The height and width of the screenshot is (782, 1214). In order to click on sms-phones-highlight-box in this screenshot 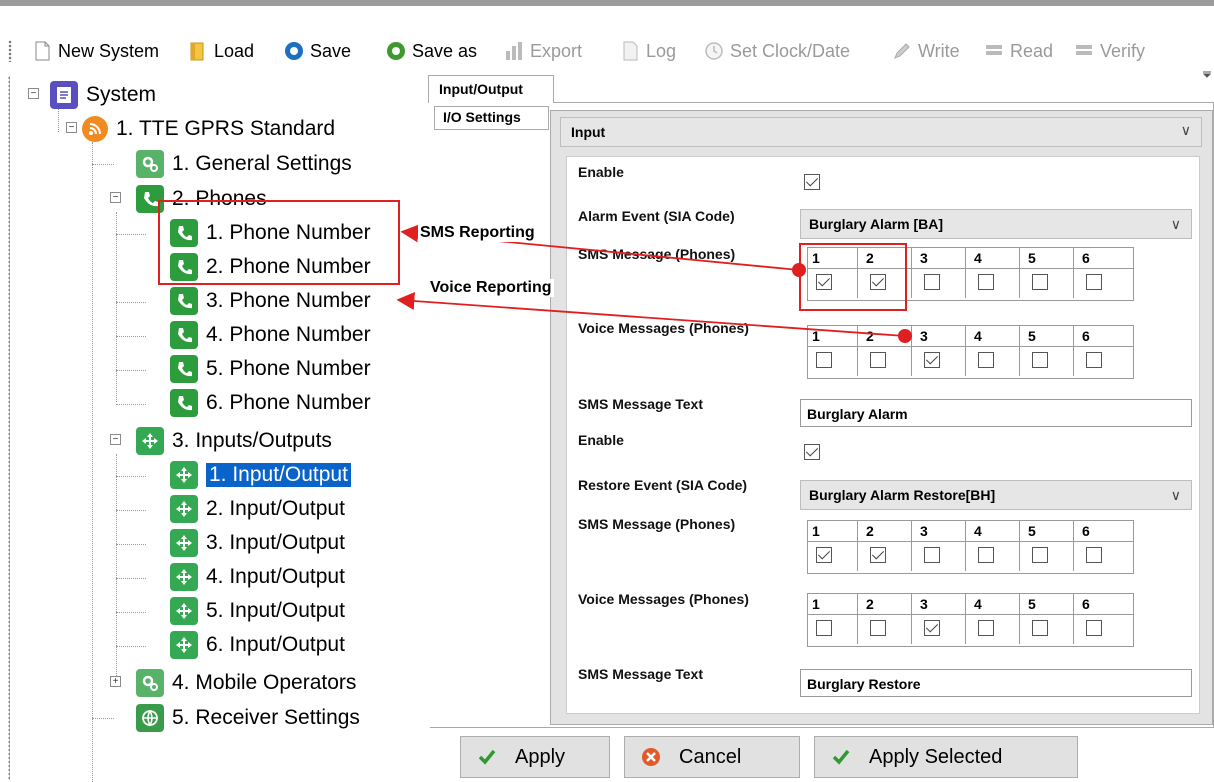, I will do `click(279, 242)`.